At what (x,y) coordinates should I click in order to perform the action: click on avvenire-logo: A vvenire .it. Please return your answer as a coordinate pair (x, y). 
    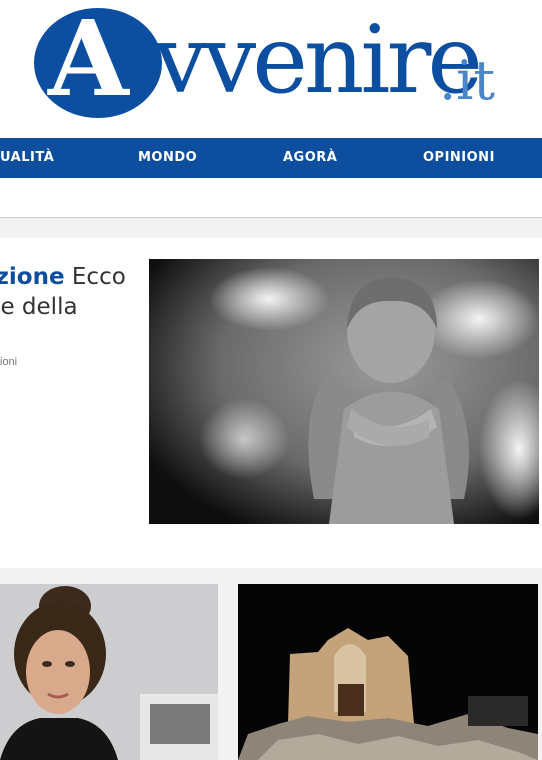
    Looking at the image, I should click on (269, 63).